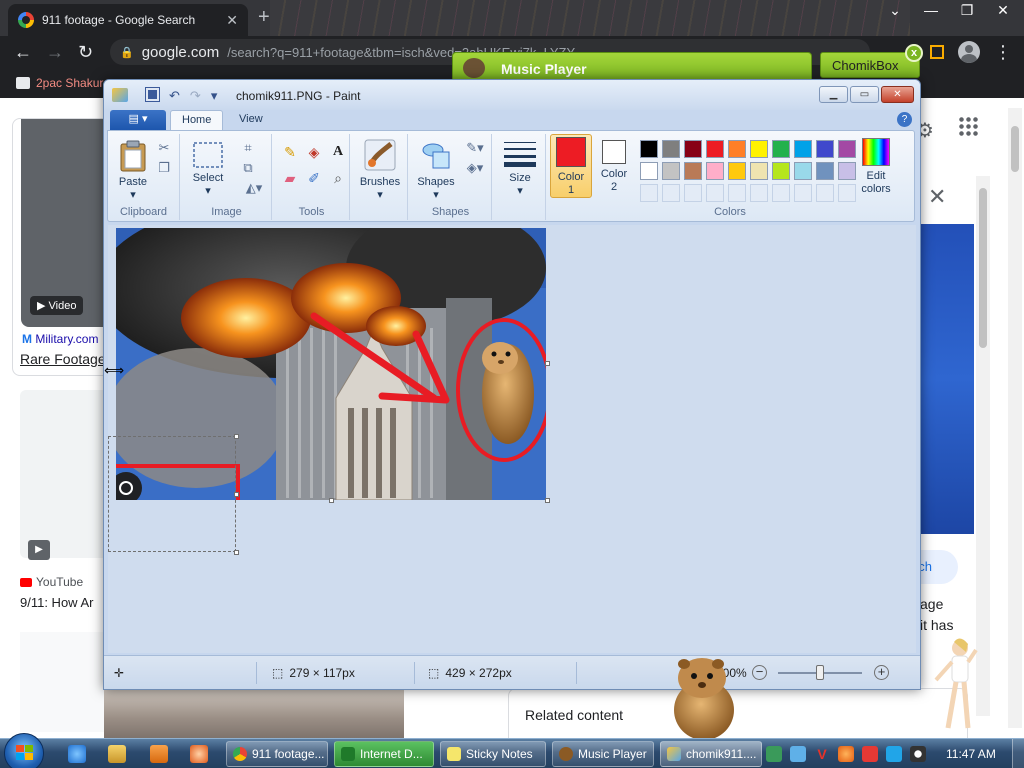 This screenshot has width=1024, height=768. Describe the element at coordinates (520, 169) in the screenshot. I see `size-button: Size ▾` at that location.